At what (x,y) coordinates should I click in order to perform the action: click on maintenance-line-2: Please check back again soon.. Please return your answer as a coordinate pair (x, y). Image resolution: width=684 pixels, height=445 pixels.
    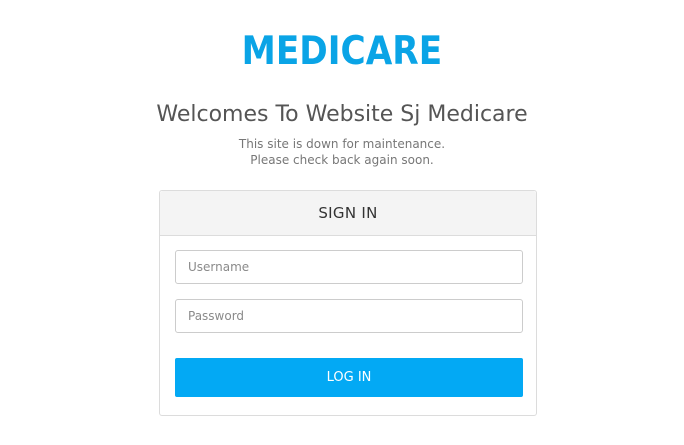
    Looking at the image, I should click on (342, 160).